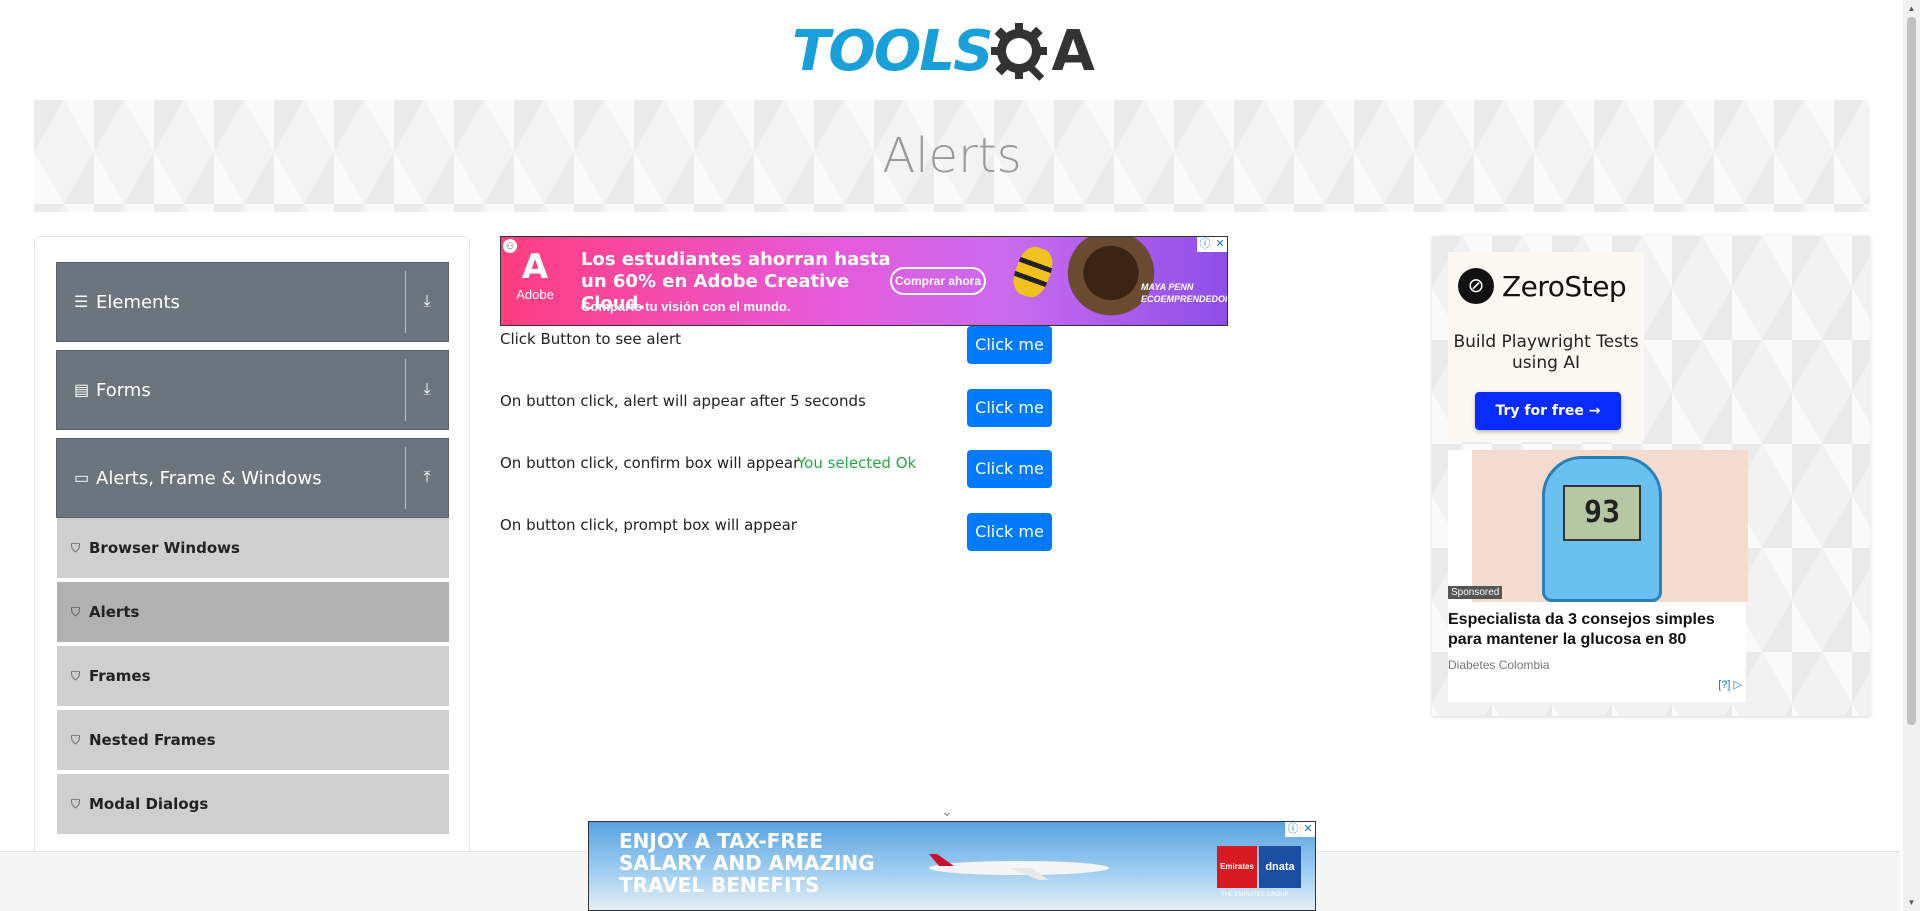 The image size is (1920, 911). I want to click on timer-alert-button: Click me, so click(1009, 408).